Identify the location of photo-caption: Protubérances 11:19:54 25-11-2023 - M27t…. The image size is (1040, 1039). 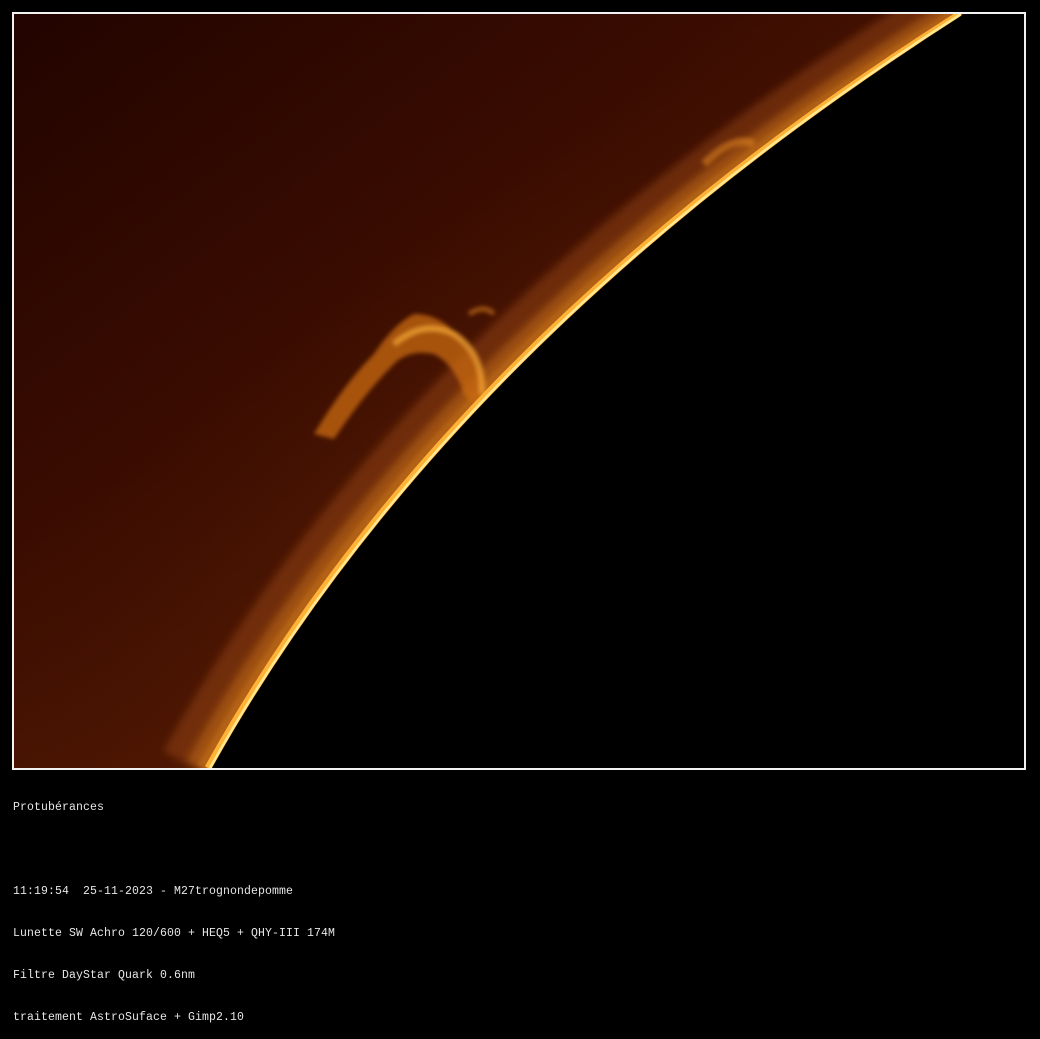
(174, 906).